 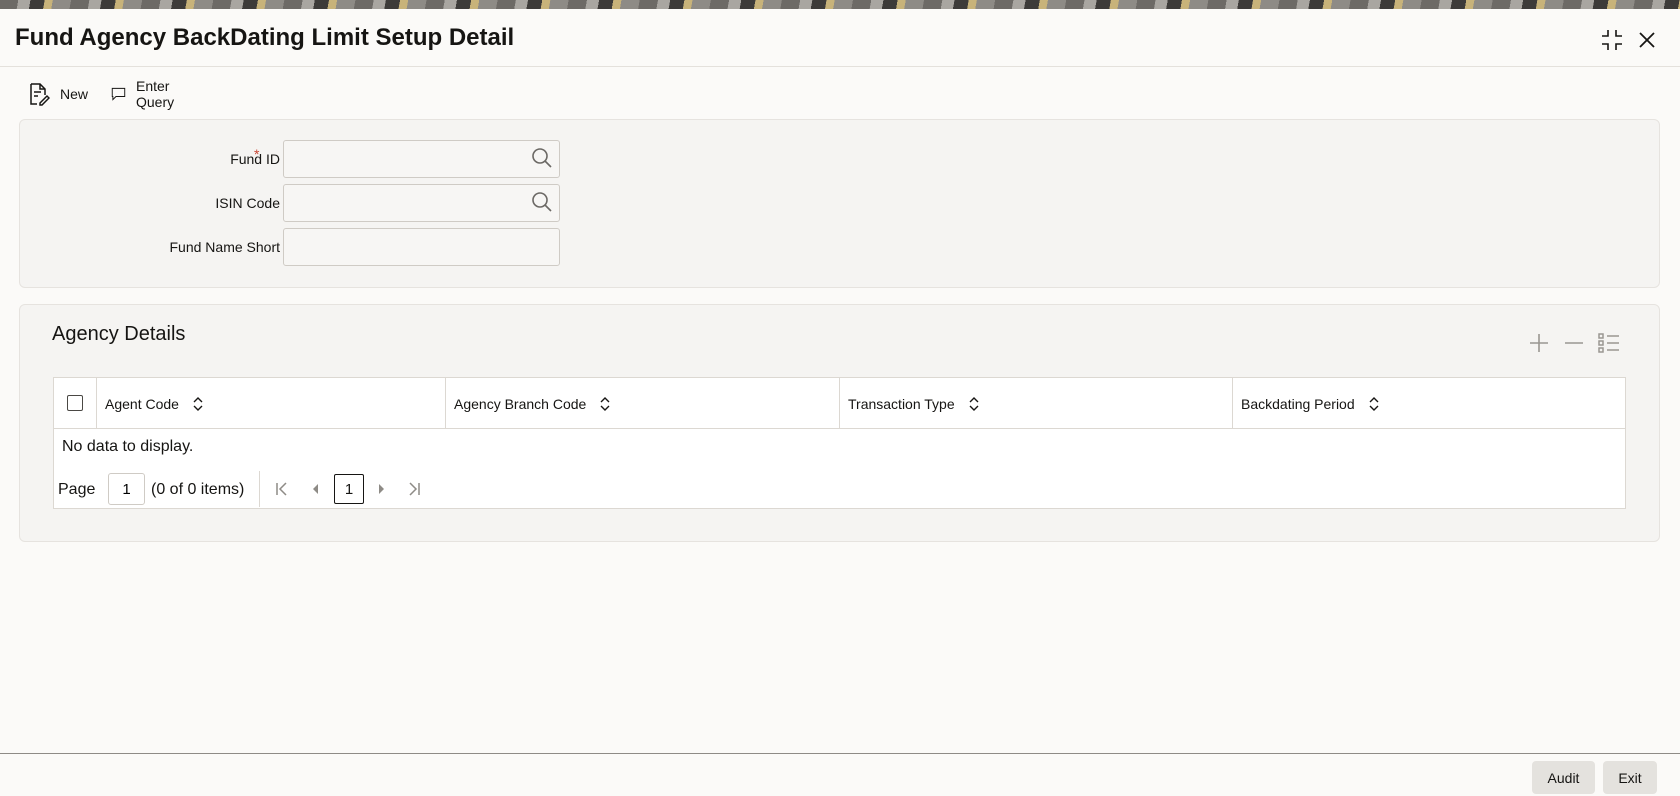 What do you see at coordinates (155, 94) in the screenshot?
I see `enter-query-label: Enter Query` at bounding box center [155, 94].